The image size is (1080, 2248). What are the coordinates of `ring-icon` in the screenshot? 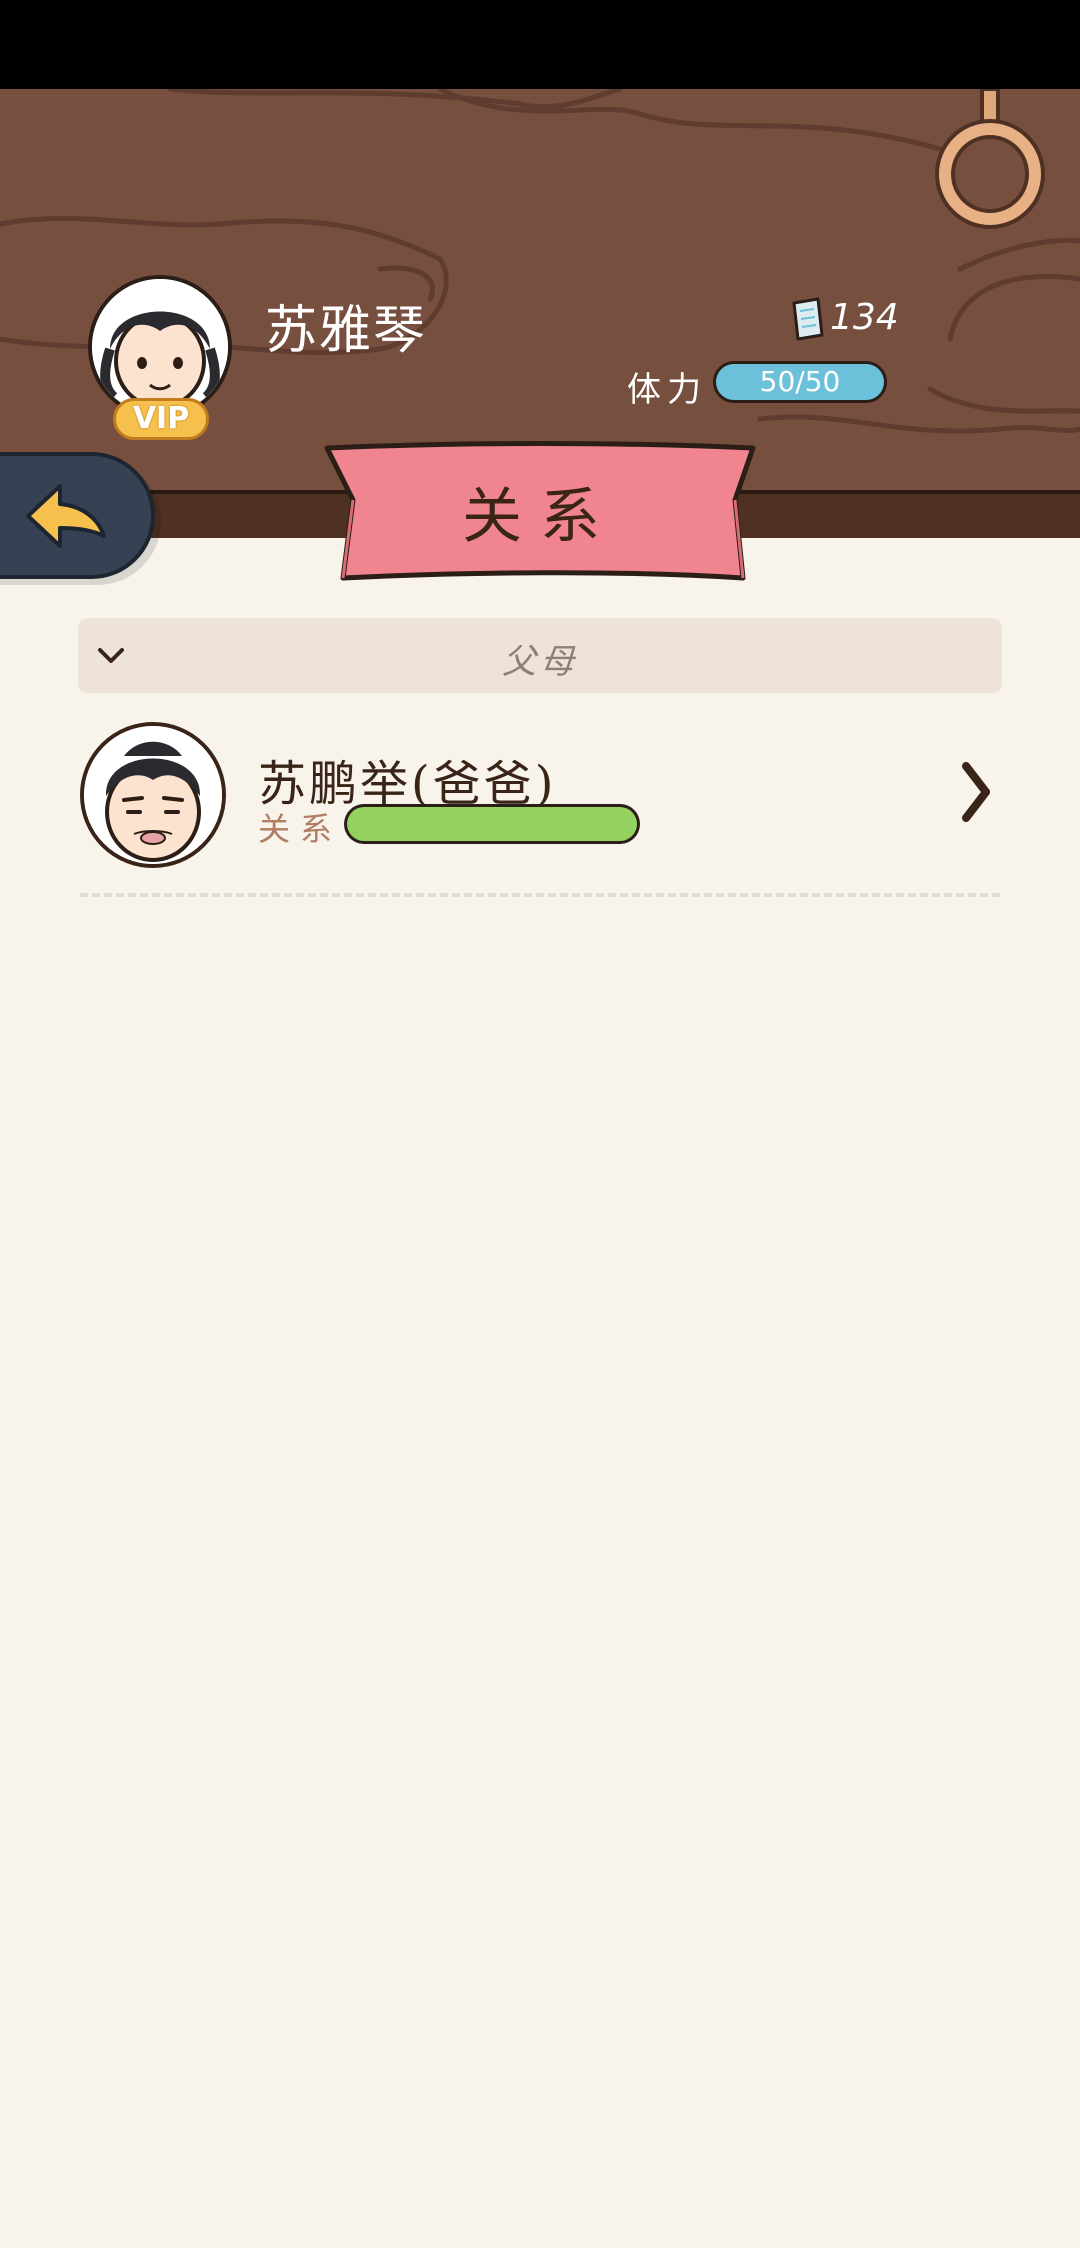 It's located at (990, 159).